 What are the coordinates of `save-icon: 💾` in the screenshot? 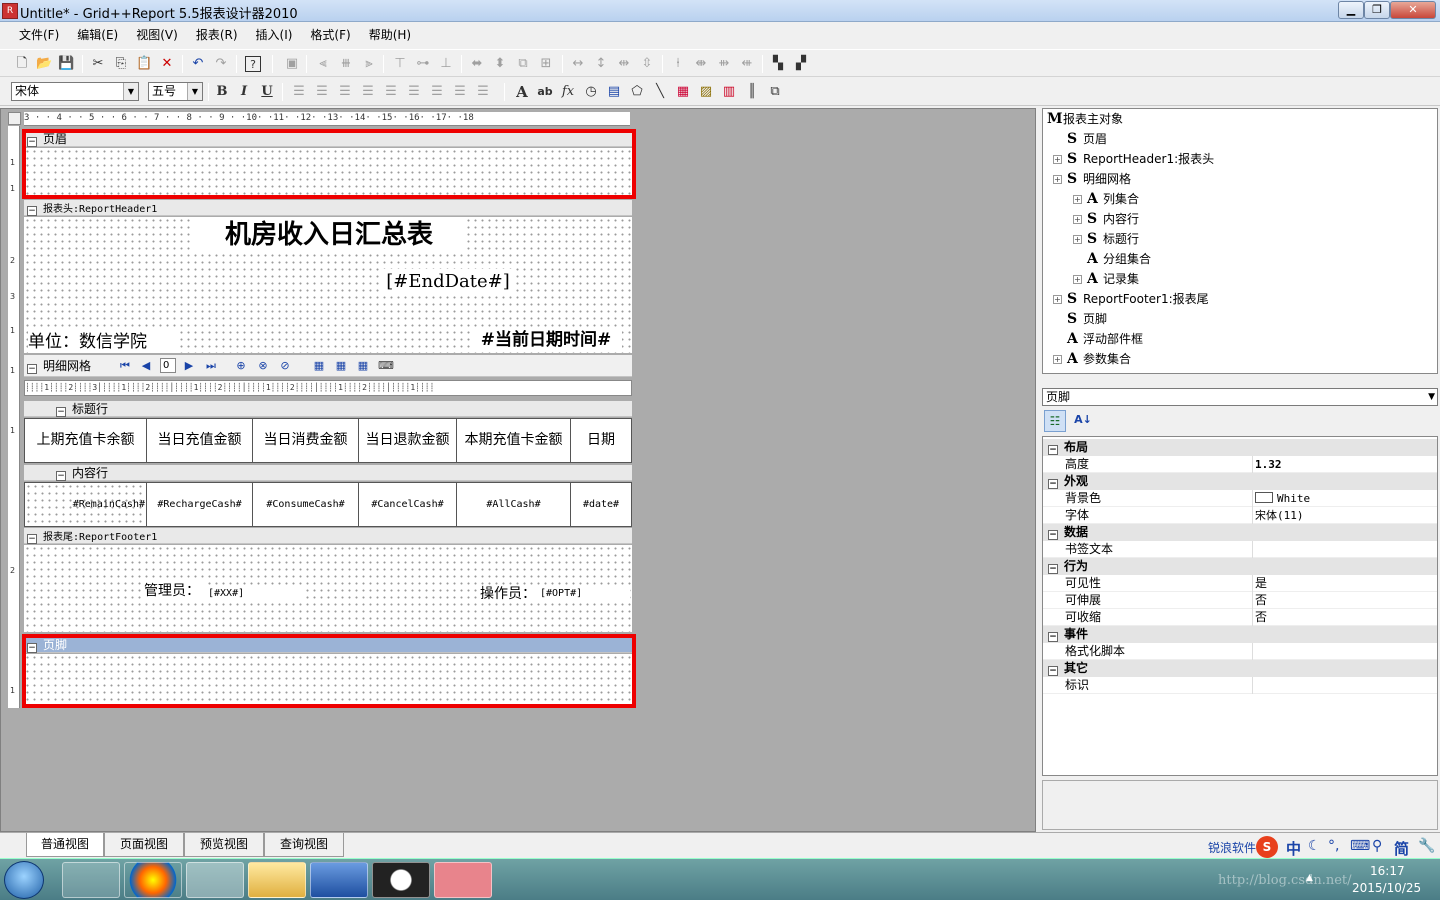 It's located at (66, 64).